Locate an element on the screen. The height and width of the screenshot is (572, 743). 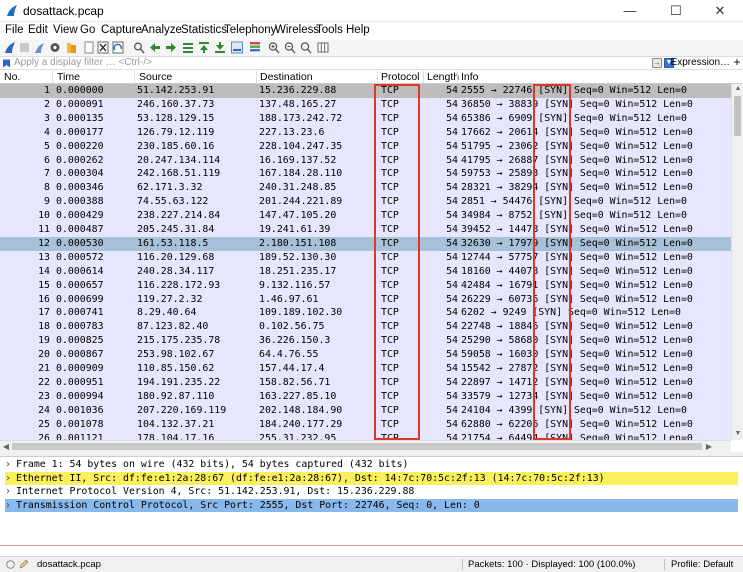
add-filter-button: + is located at coordinates (737, 62).